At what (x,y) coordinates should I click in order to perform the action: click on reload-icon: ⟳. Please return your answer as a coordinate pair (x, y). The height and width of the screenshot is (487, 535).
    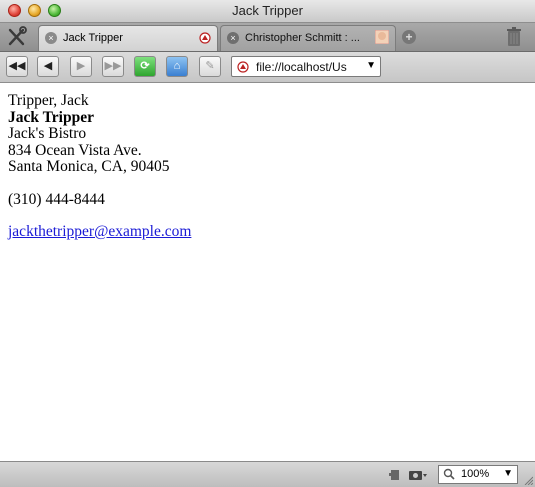
    Looking at the image, I should click on (145, 66).